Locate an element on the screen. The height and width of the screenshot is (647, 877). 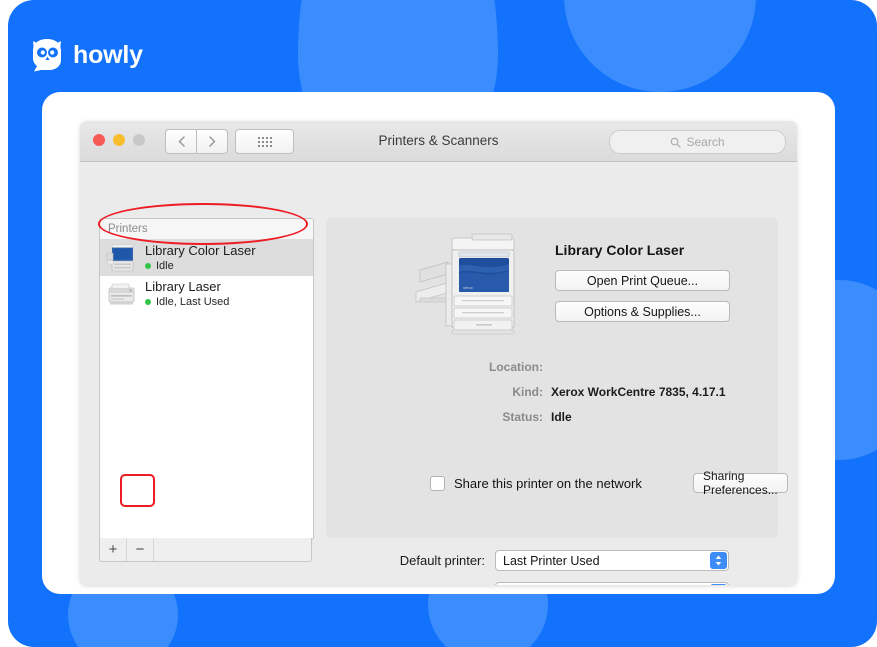
brand-logo: howly is located at coordinates (86, 55).